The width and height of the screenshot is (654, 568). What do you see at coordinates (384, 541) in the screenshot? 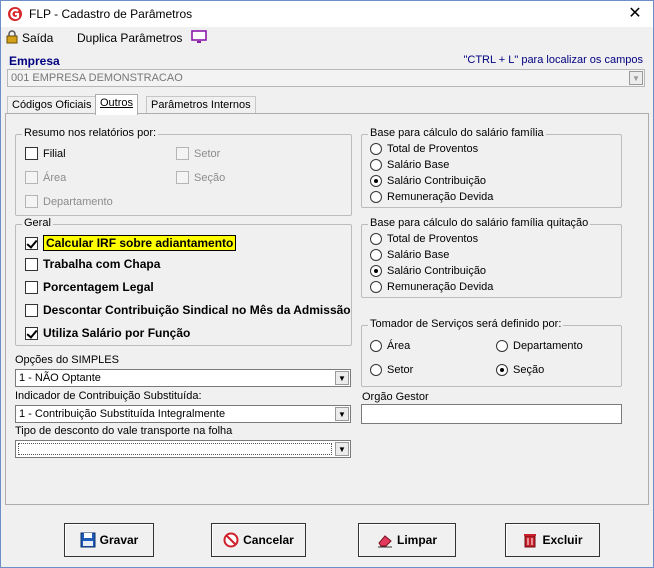
I see `eraser-icon` at bounding box center [384, 541].